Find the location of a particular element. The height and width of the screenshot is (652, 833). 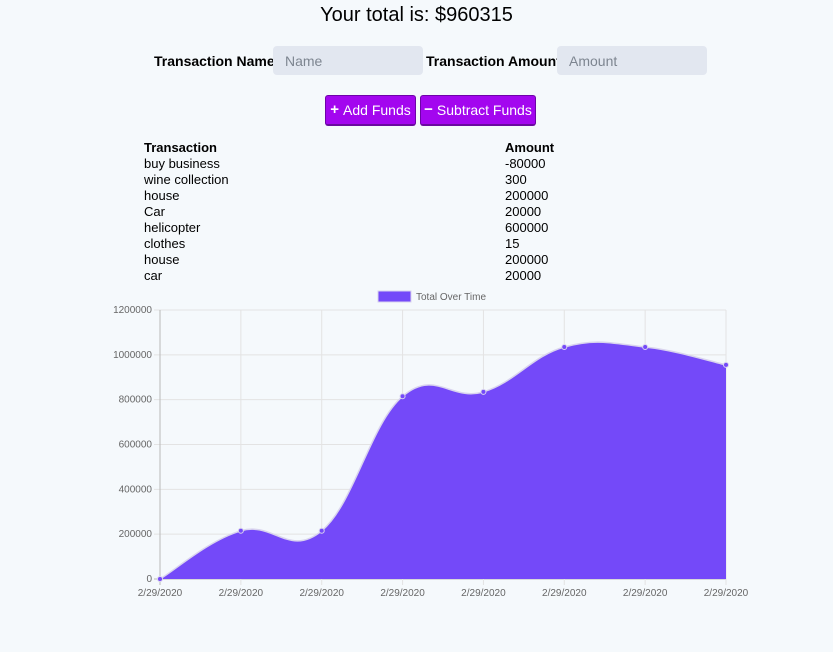

transaction-form: Transaction Name: Transaction Amount: is located at coordinates (416, 60).